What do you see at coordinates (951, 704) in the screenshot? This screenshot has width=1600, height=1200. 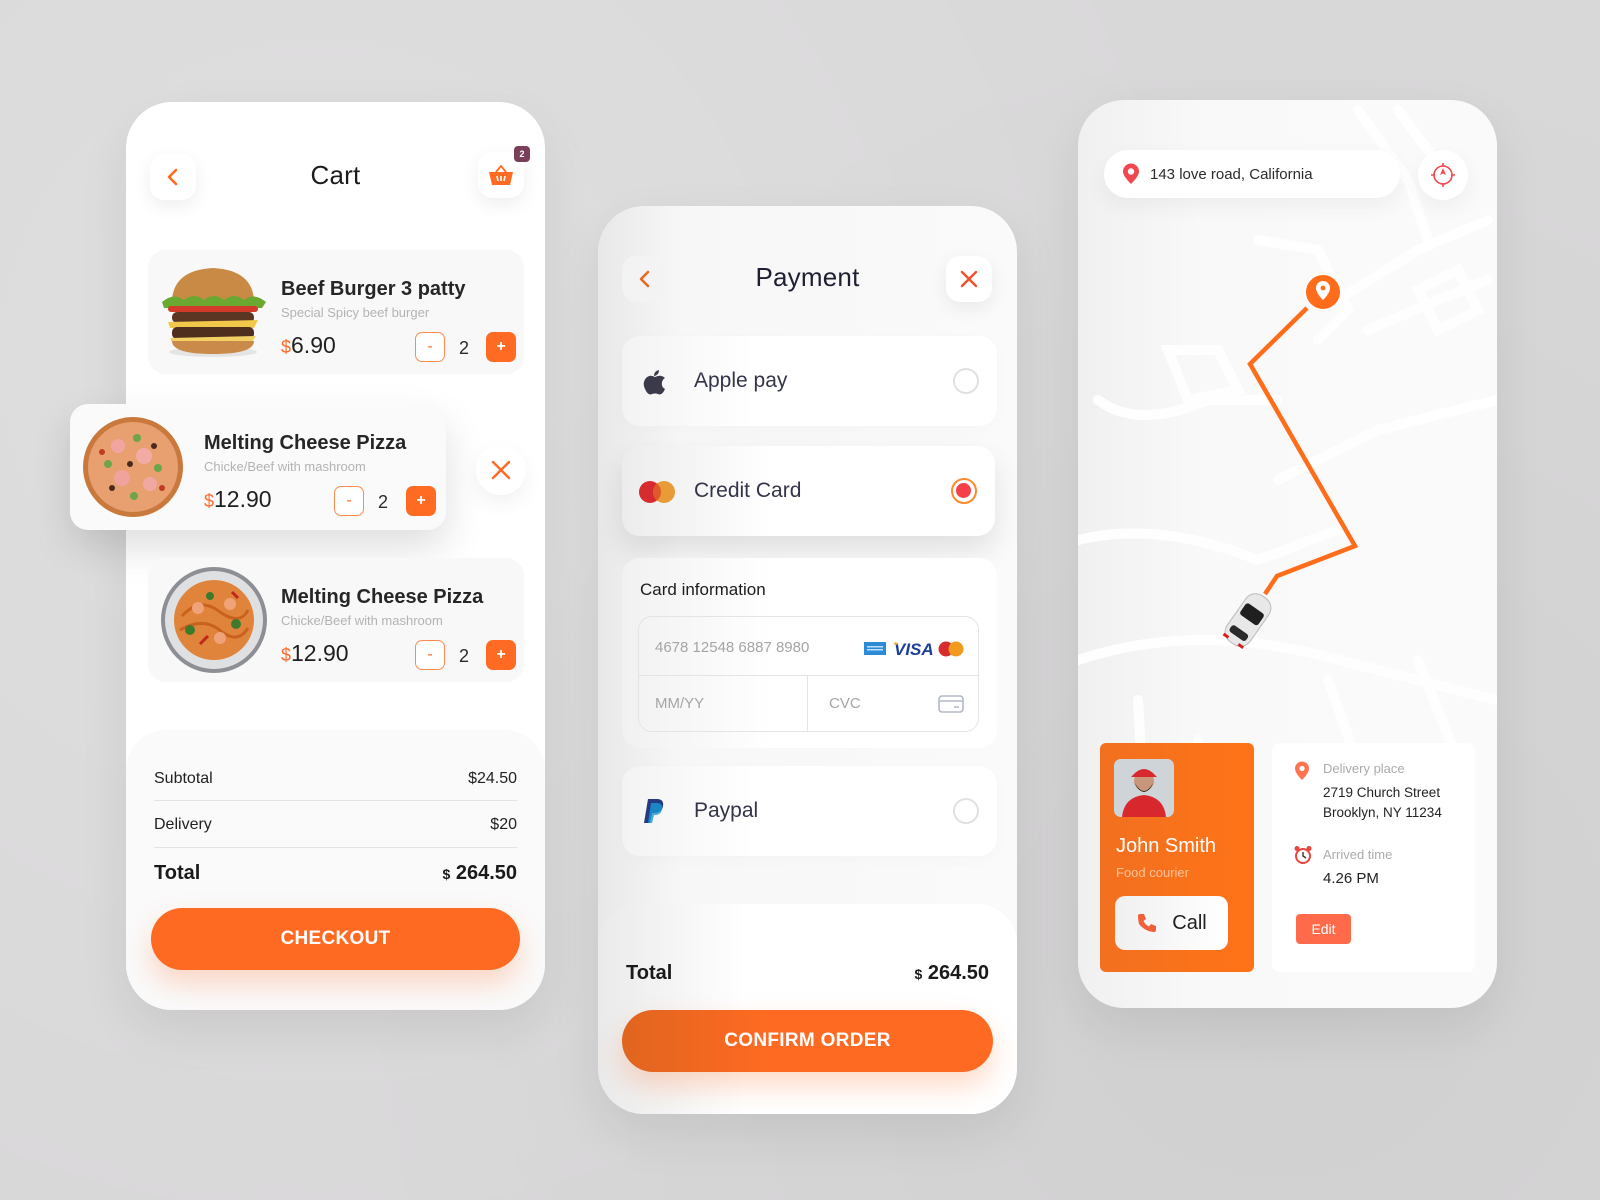 I see `card-icon` at bounding box center [951, 704].